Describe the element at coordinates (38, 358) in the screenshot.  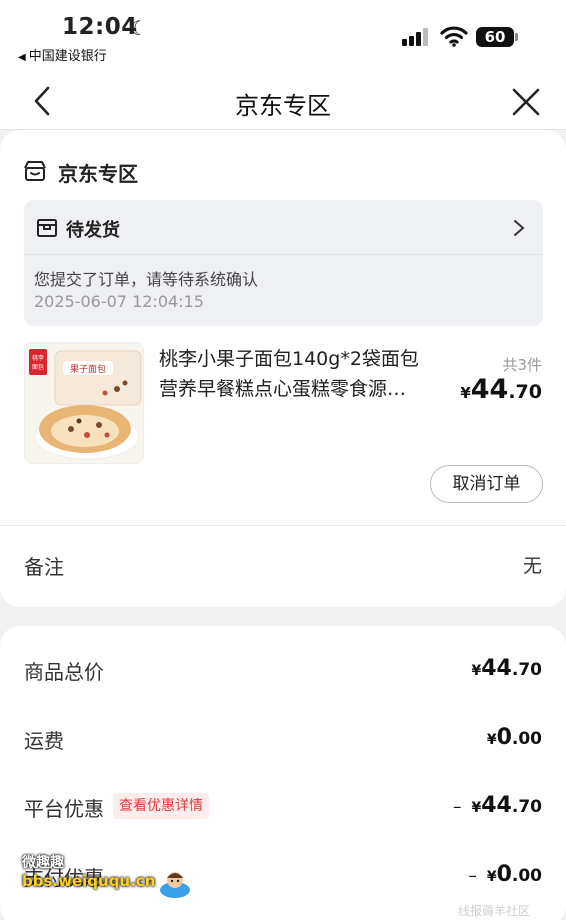
I see `thumb-brand-text-1: 桃李` at that location.